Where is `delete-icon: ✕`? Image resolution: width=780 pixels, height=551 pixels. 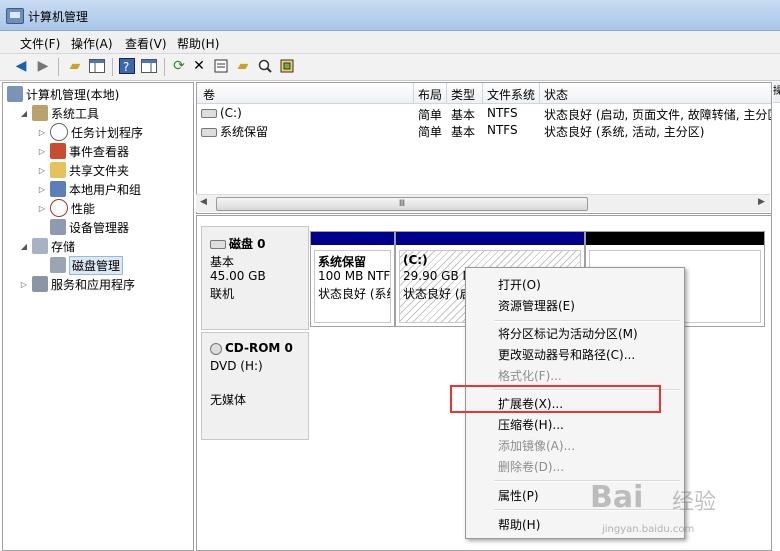 delete-icon: ✕ is located at coordinates (199, 66).